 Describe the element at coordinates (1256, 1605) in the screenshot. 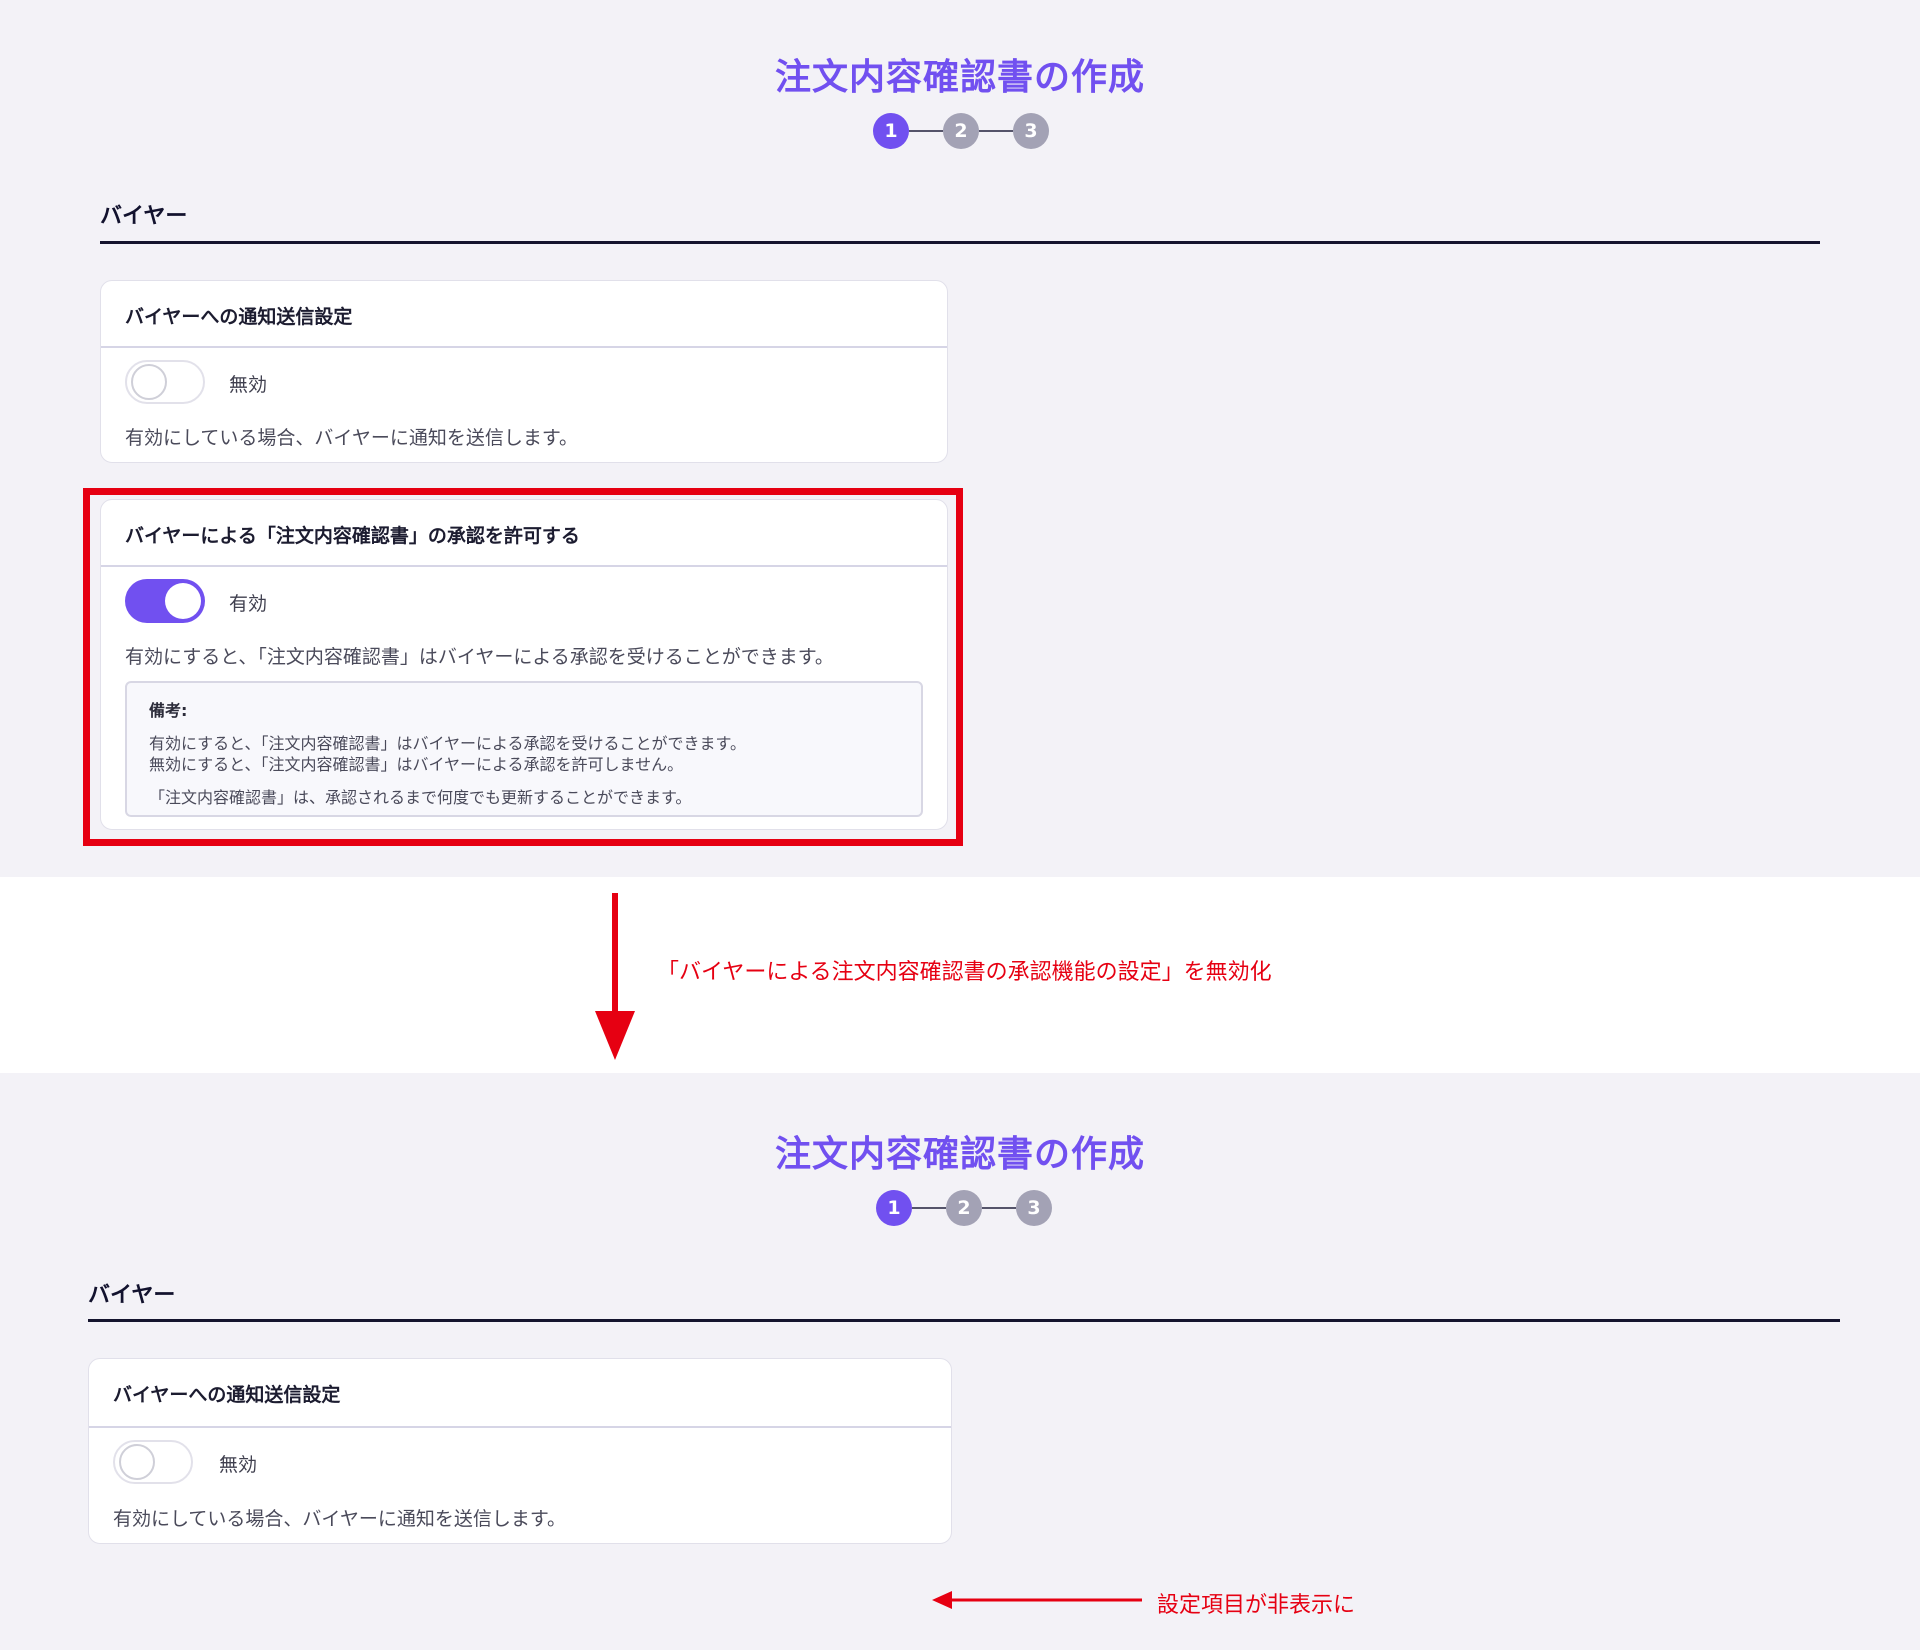

I see `hidden-annotation: 設定項目が非表示に` at that location.